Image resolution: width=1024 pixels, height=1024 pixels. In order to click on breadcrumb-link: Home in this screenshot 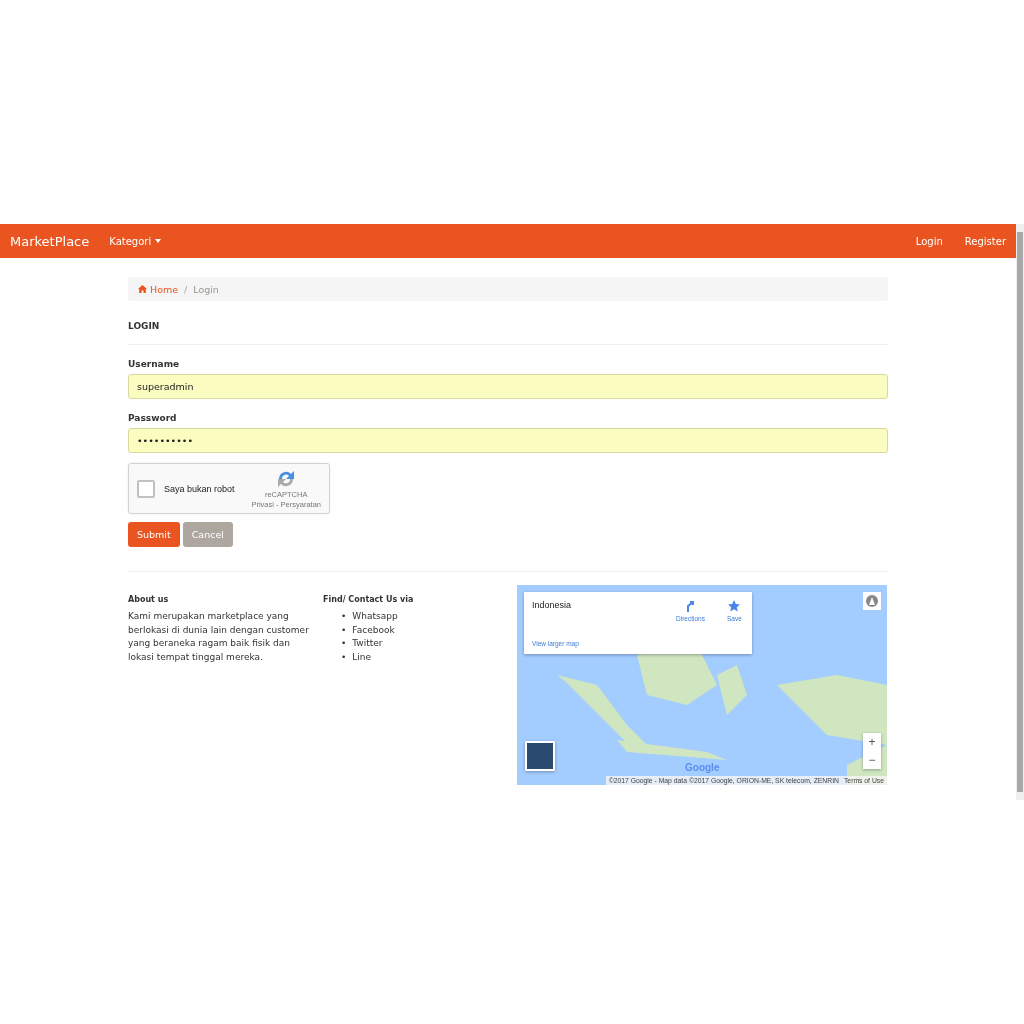, I will do `click(158, 289)`.